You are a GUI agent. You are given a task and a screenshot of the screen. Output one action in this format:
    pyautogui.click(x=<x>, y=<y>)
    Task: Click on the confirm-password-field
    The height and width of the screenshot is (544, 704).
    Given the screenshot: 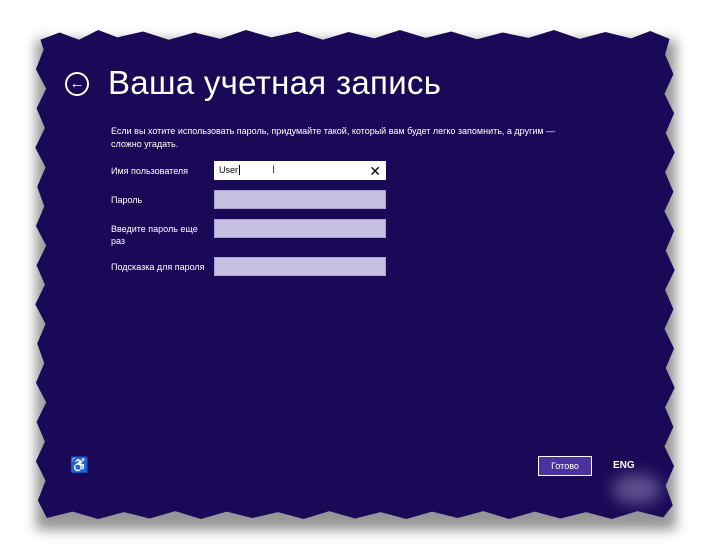 What is the action you would take?
    pyautogui.click(x=300, y=228)
    